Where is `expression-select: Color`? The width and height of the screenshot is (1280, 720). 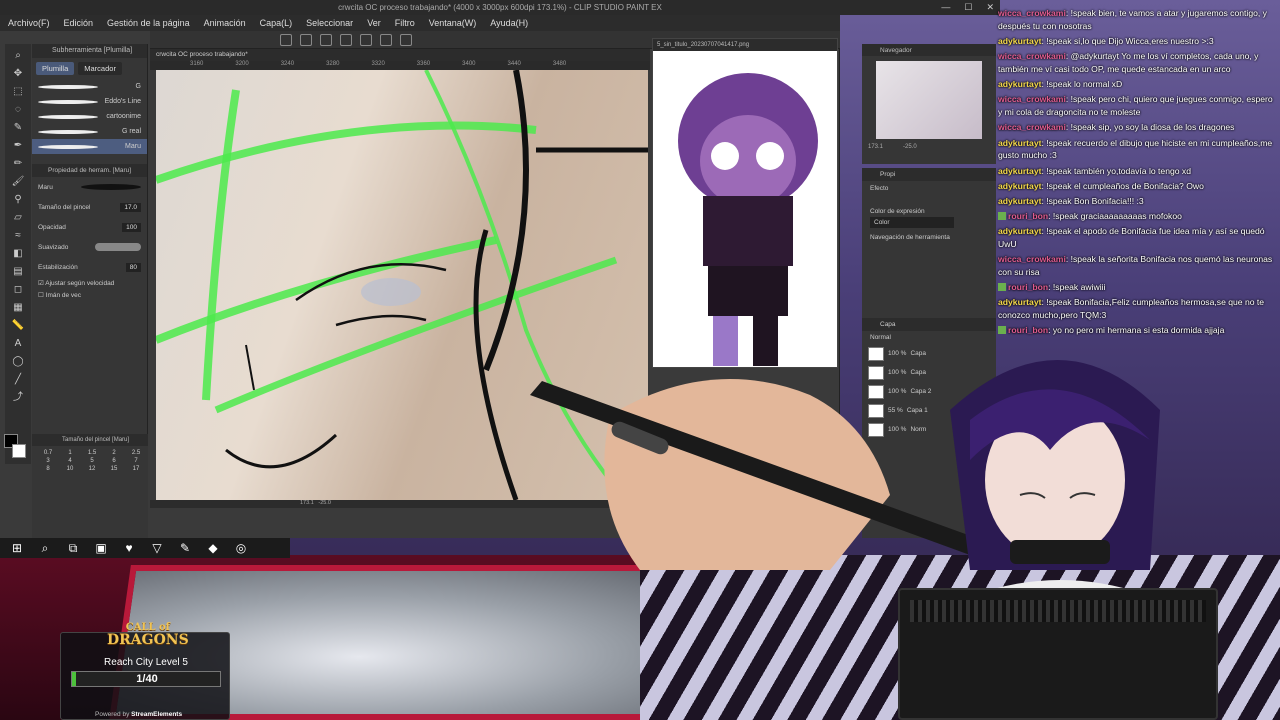 expression-select: Color is located at coordinates (912, 222).